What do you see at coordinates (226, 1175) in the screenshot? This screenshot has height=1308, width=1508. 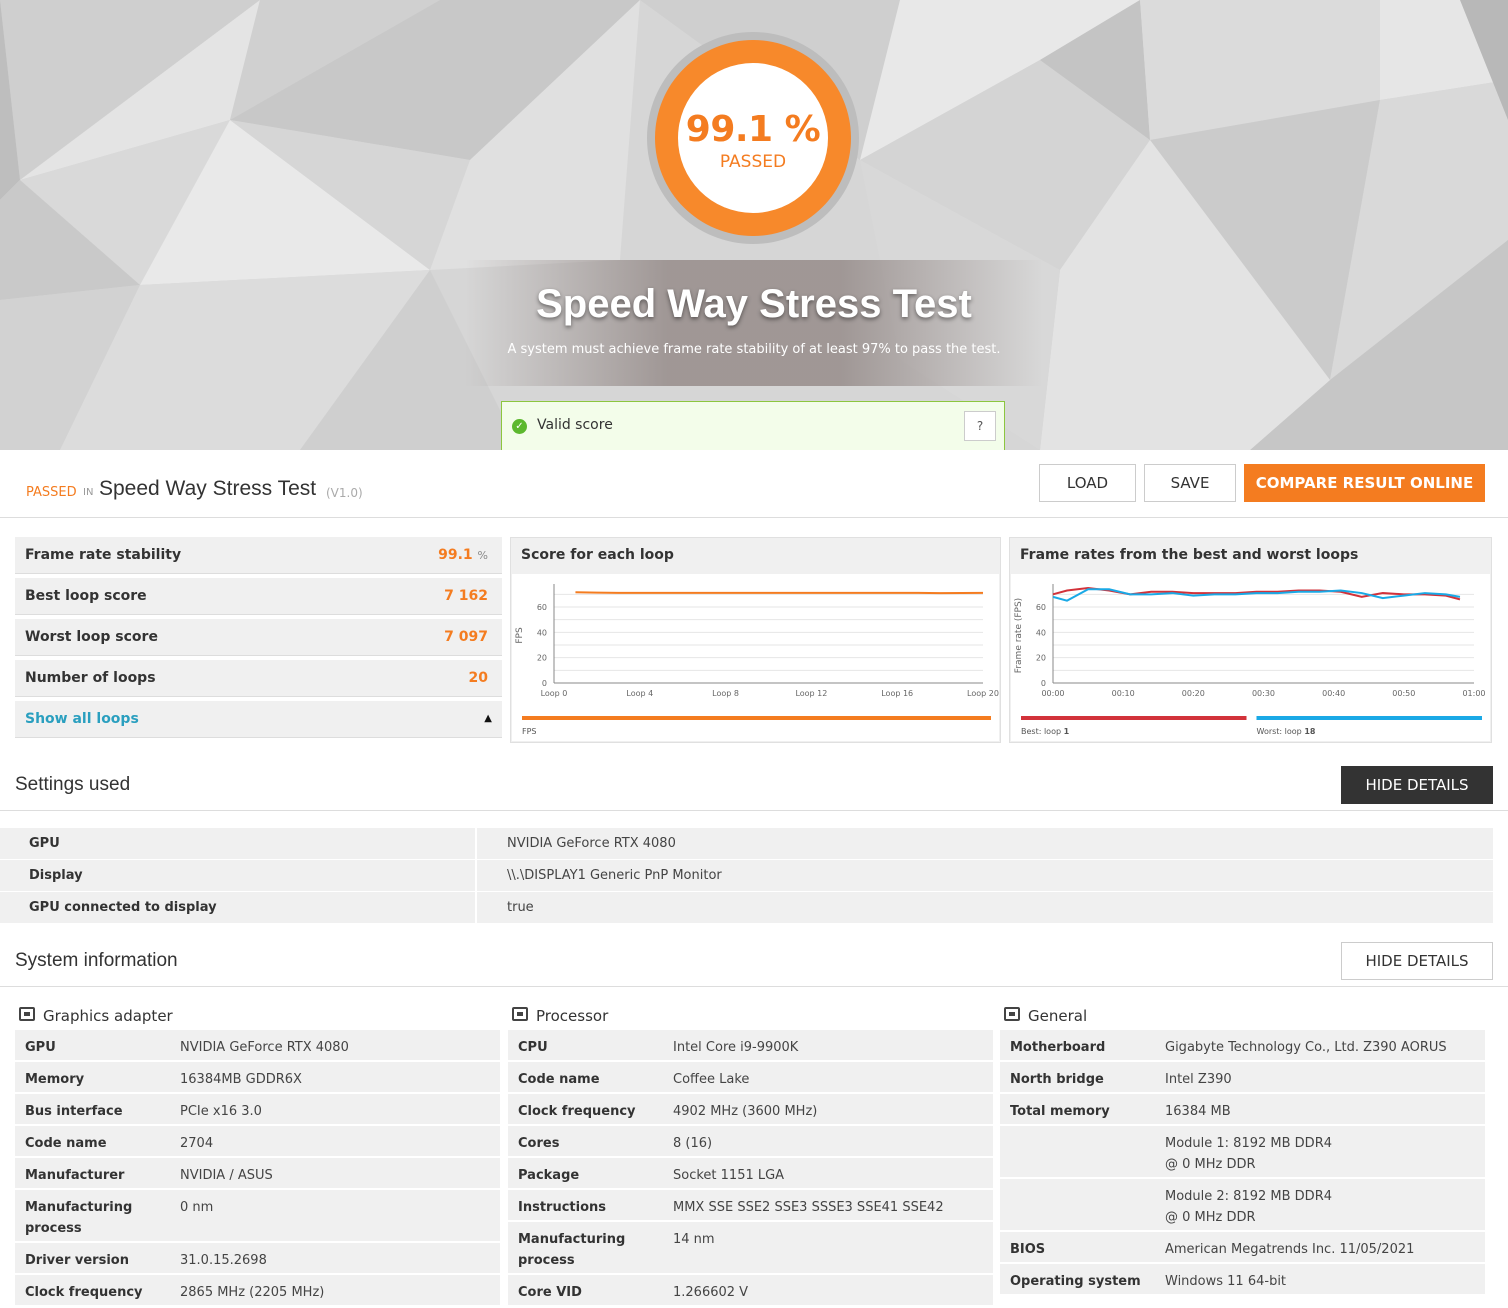 I see `info-value: NVIDIA / ASUS` at bounding box center [226, 1175].